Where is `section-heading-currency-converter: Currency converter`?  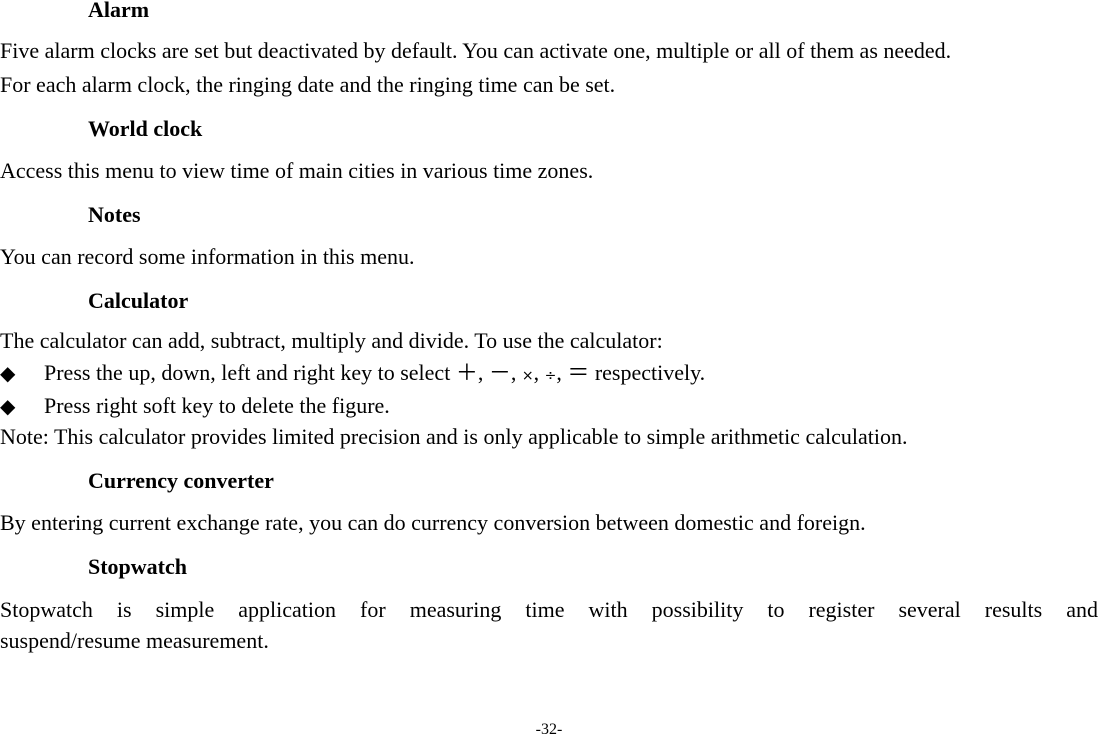
section-heading-currency-converter: Currency converter is located at coordinates (181, 480).